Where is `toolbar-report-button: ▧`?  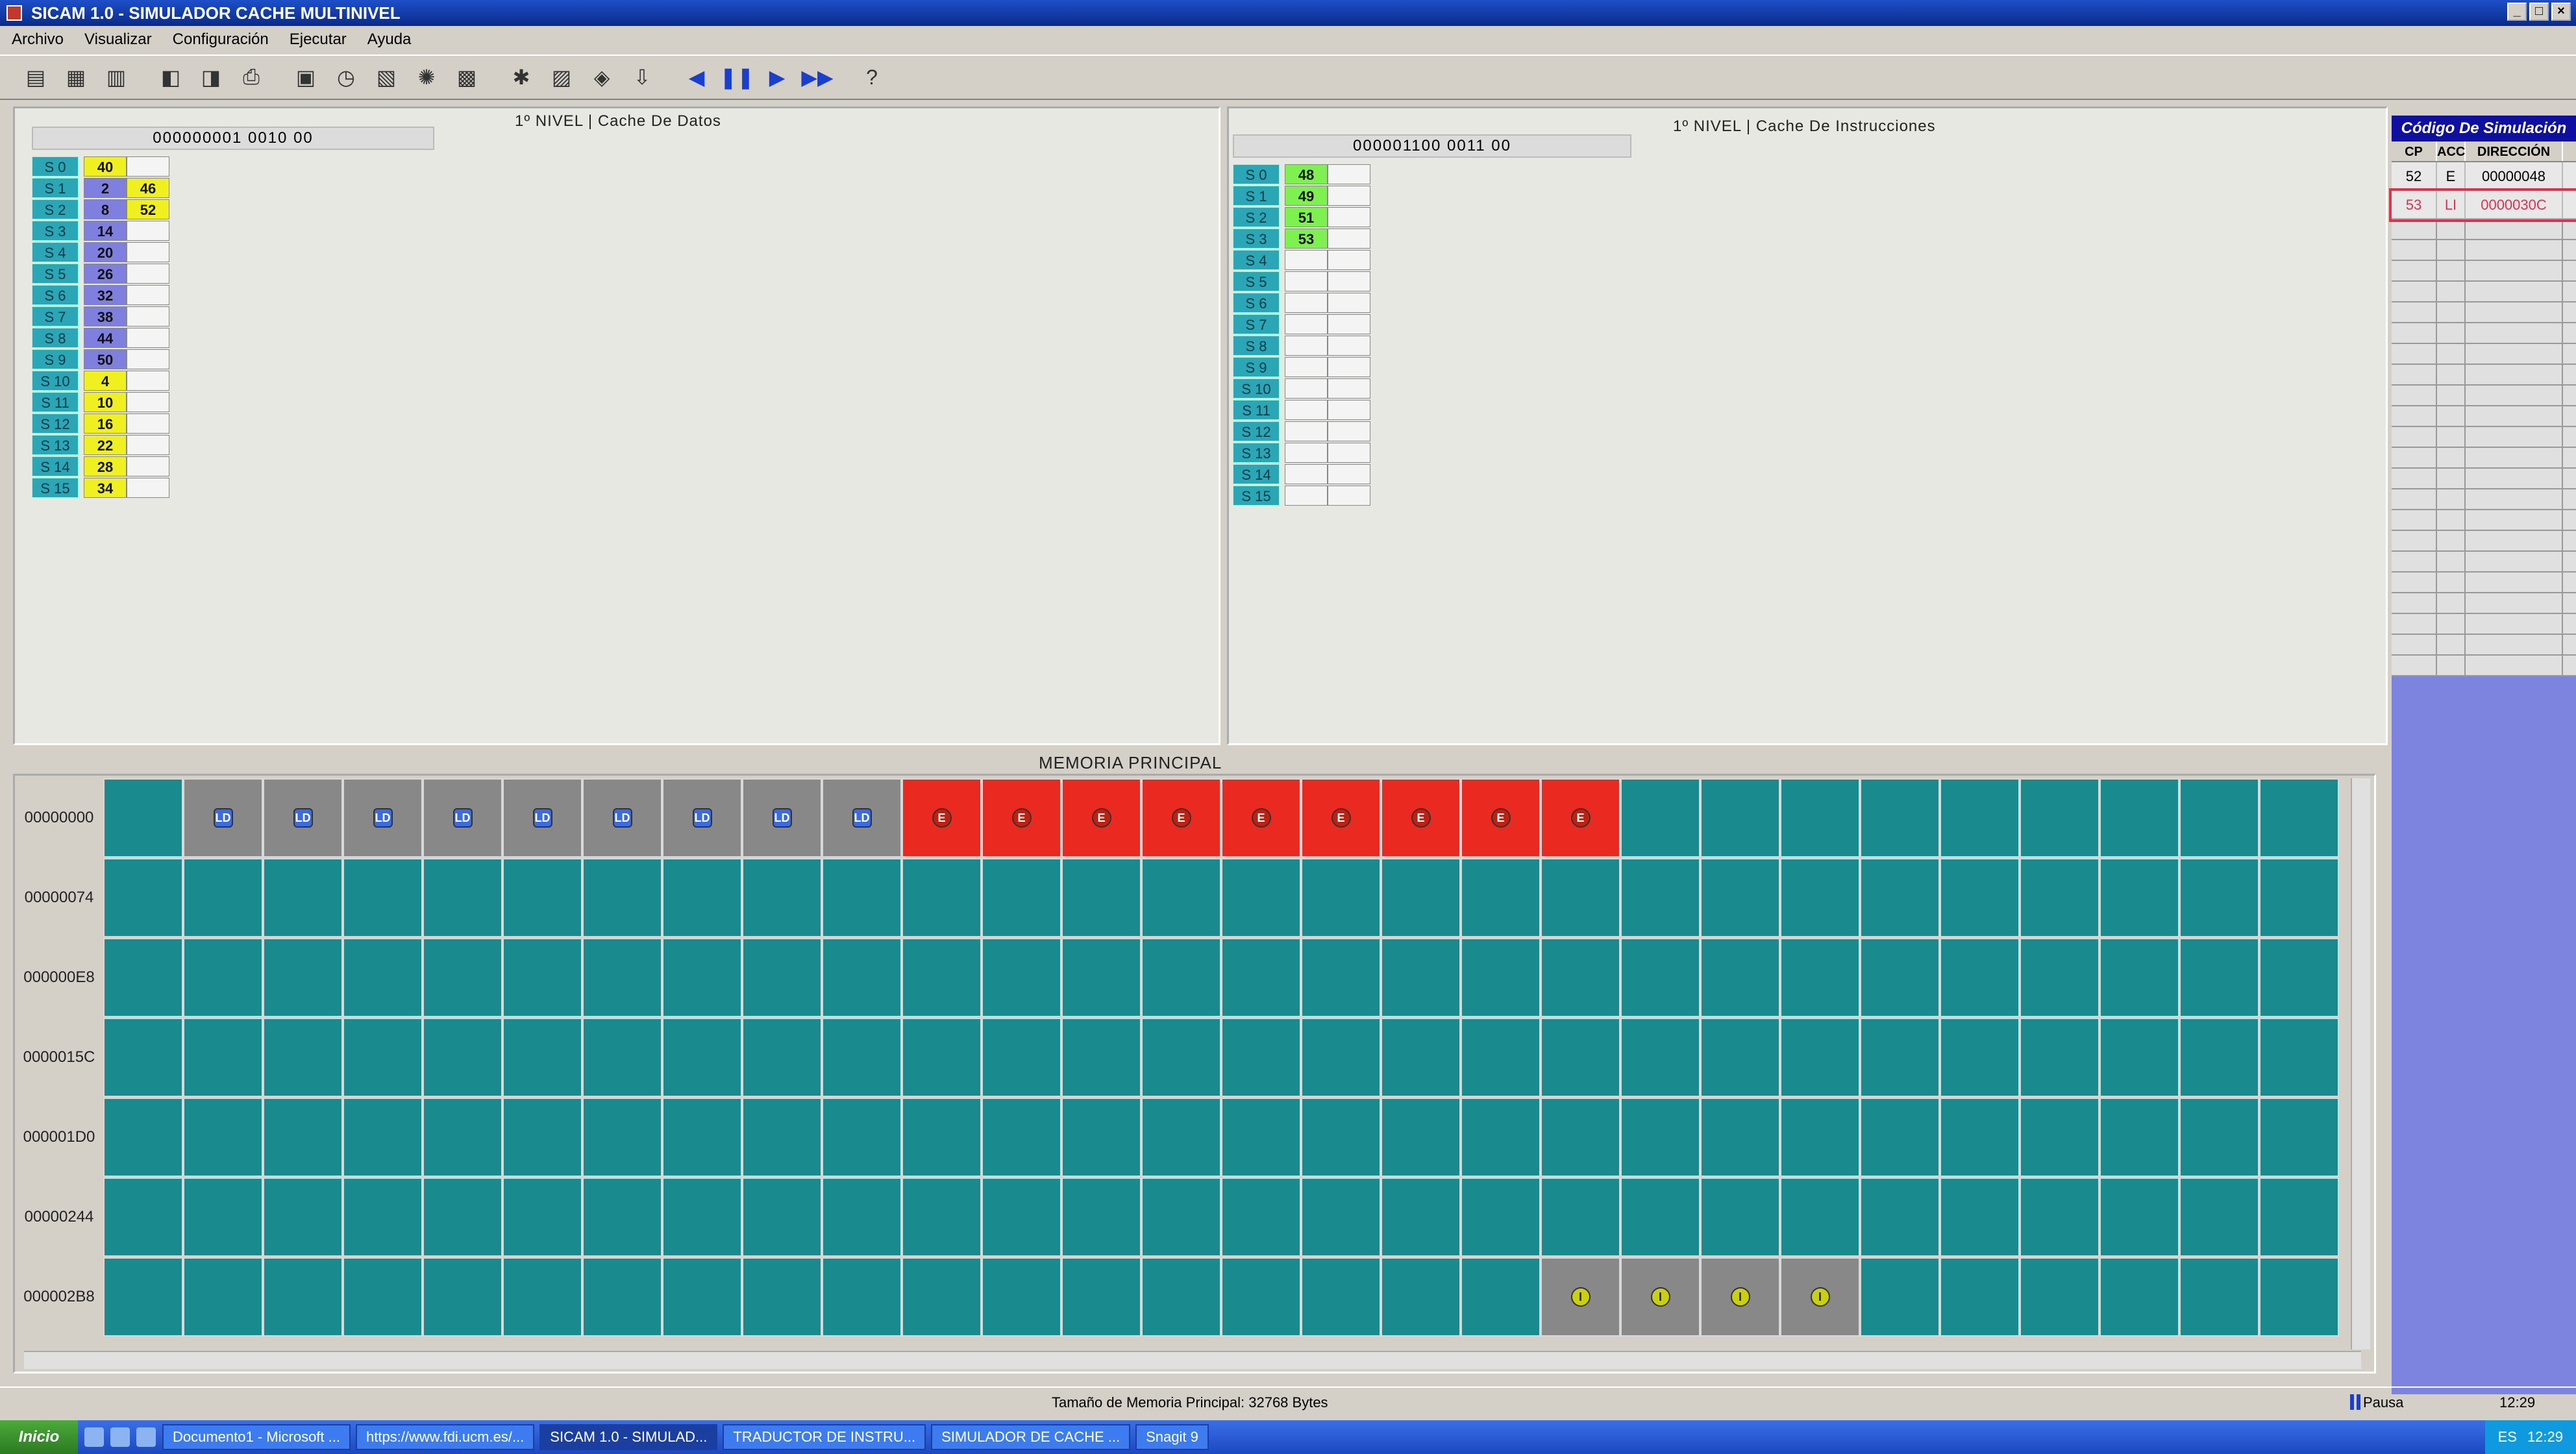
toolbar-report-button: ▧ is located at coordinates (386, 77).